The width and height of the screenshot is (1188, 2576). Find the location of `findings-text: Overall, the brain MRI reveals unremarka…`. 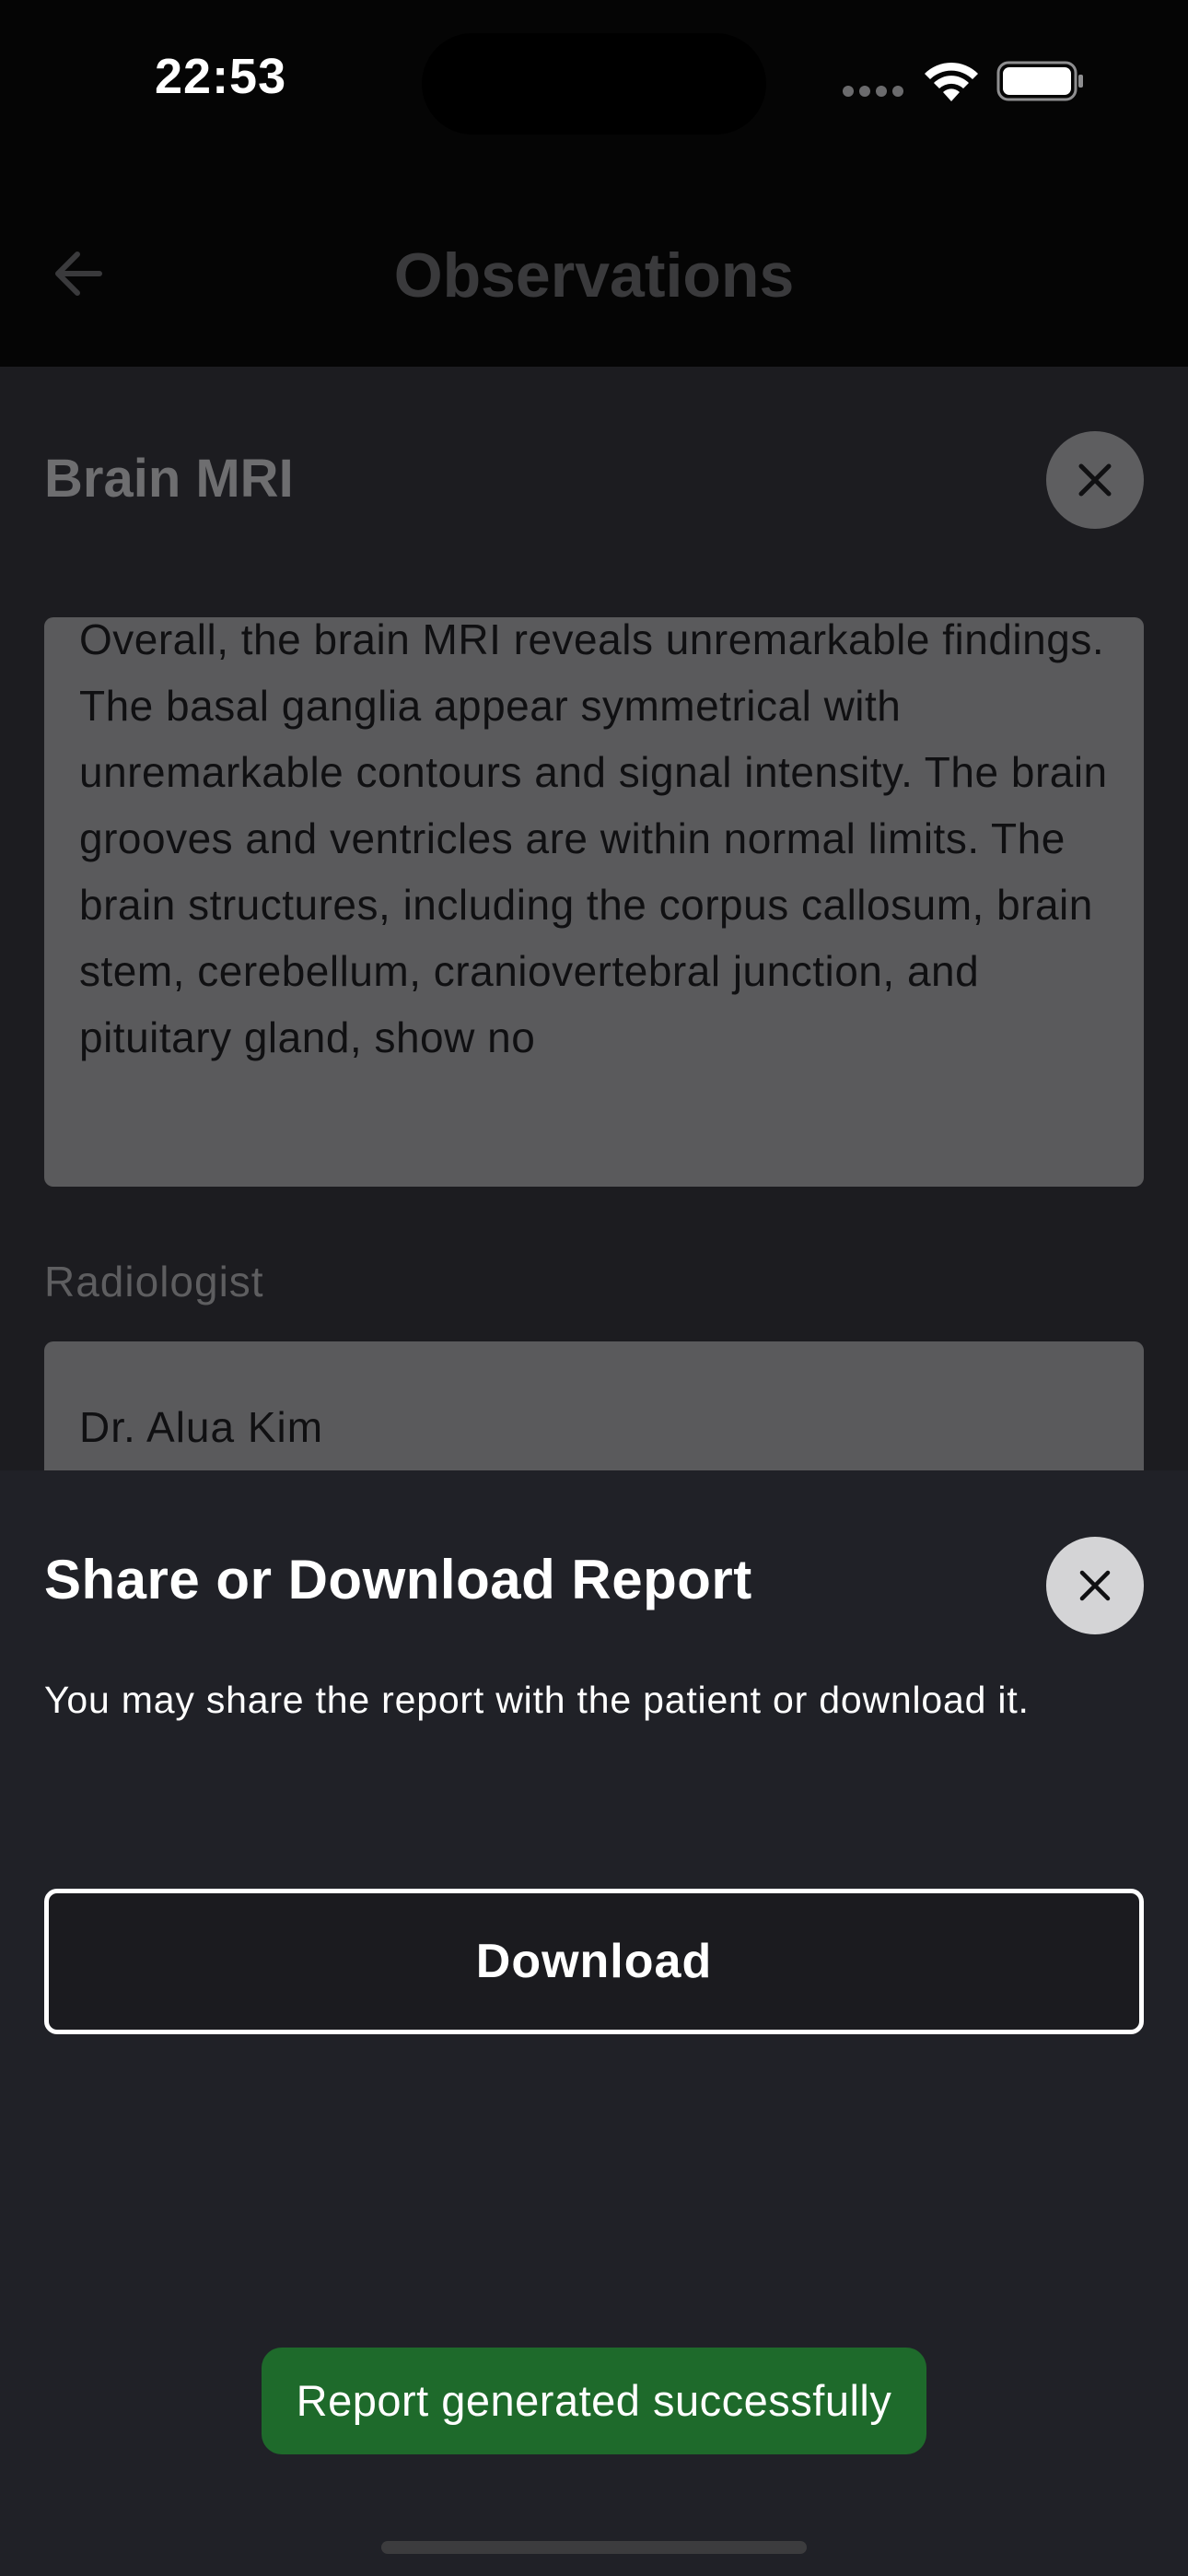

findings-text: Overall, the brain MRI reveals unremarka… is located at coordinates (593, 839).